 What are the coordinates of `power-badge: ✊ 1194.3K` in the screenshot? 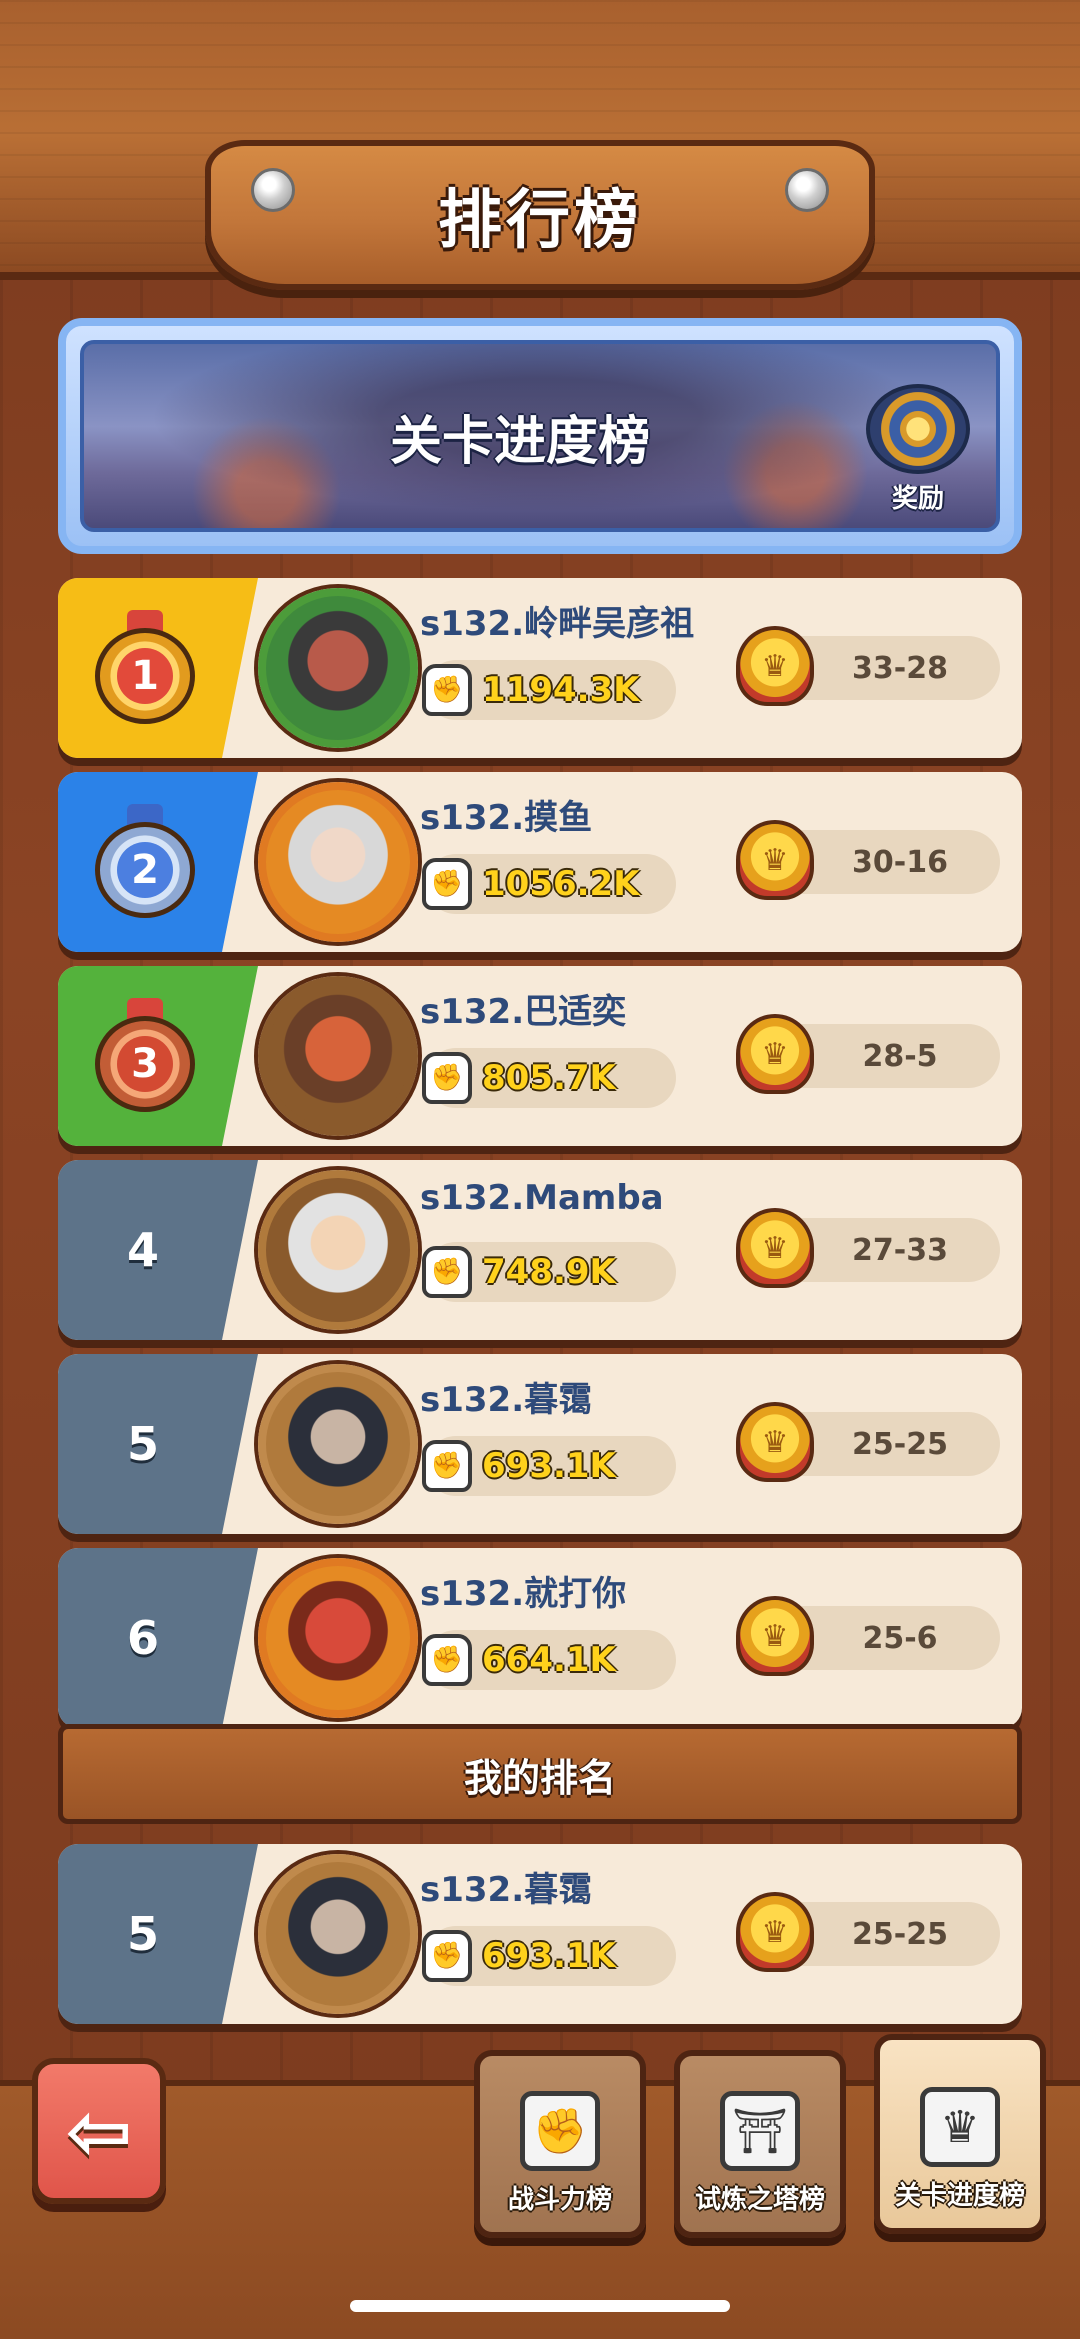 It's located at (549, 690).